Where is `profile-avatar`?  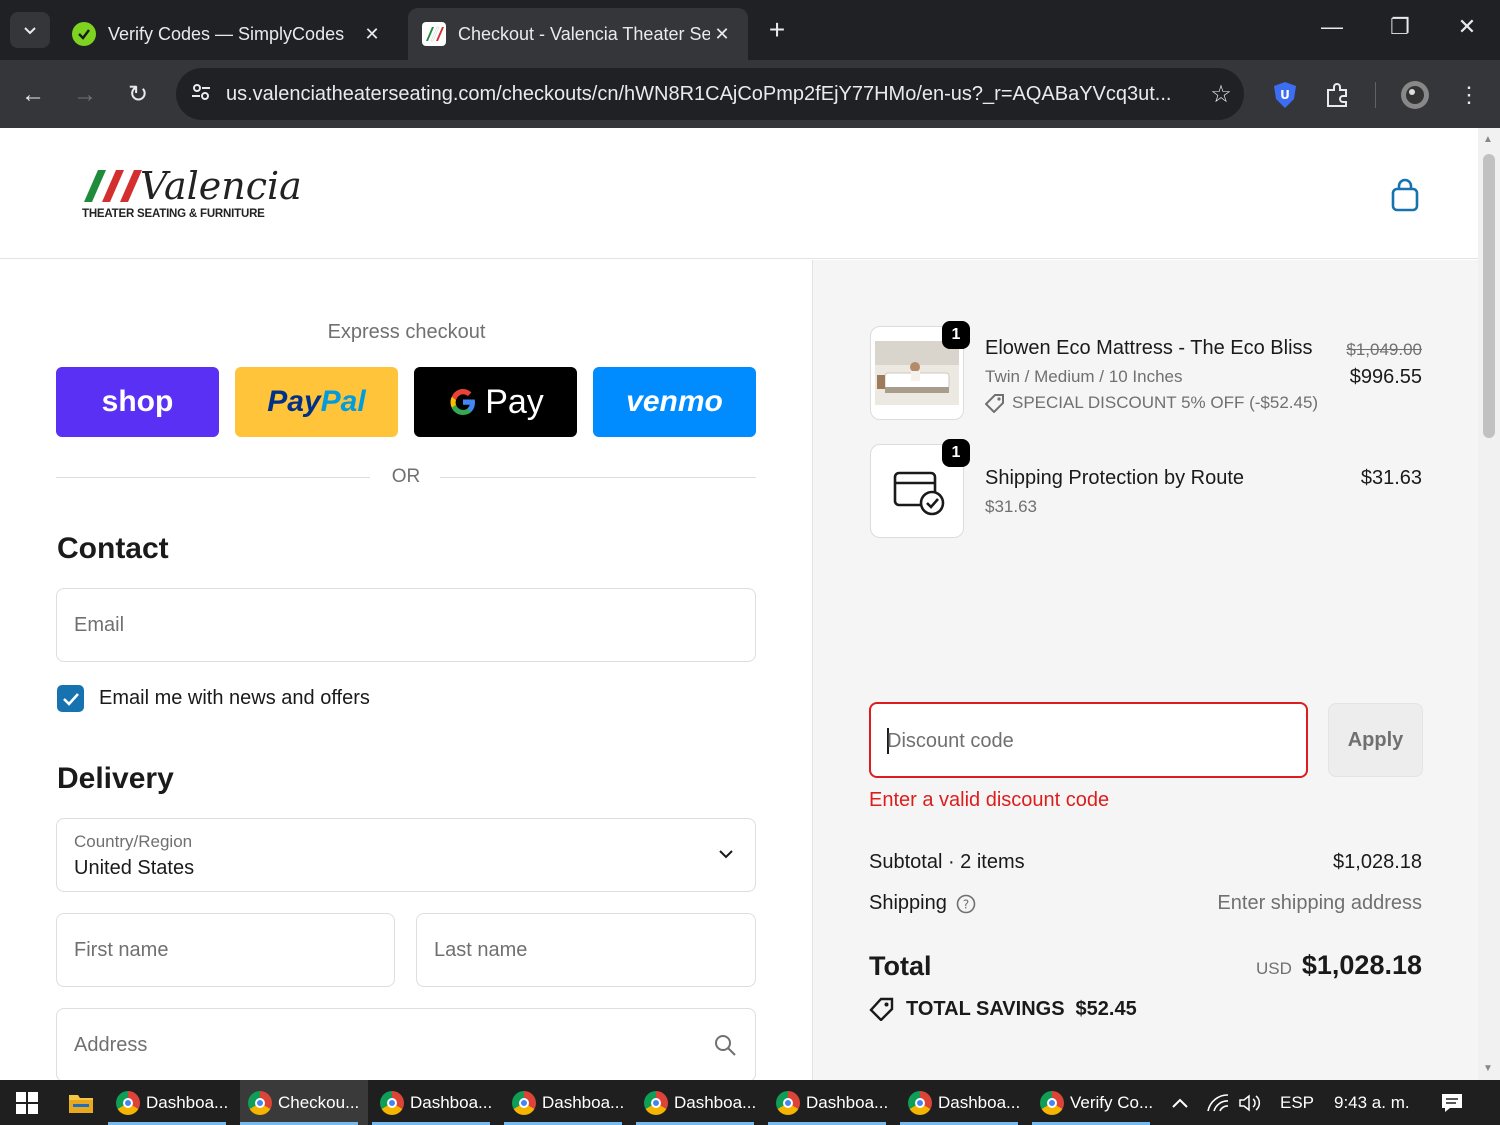
profile-avatar is located at coordinates (1415, 95).